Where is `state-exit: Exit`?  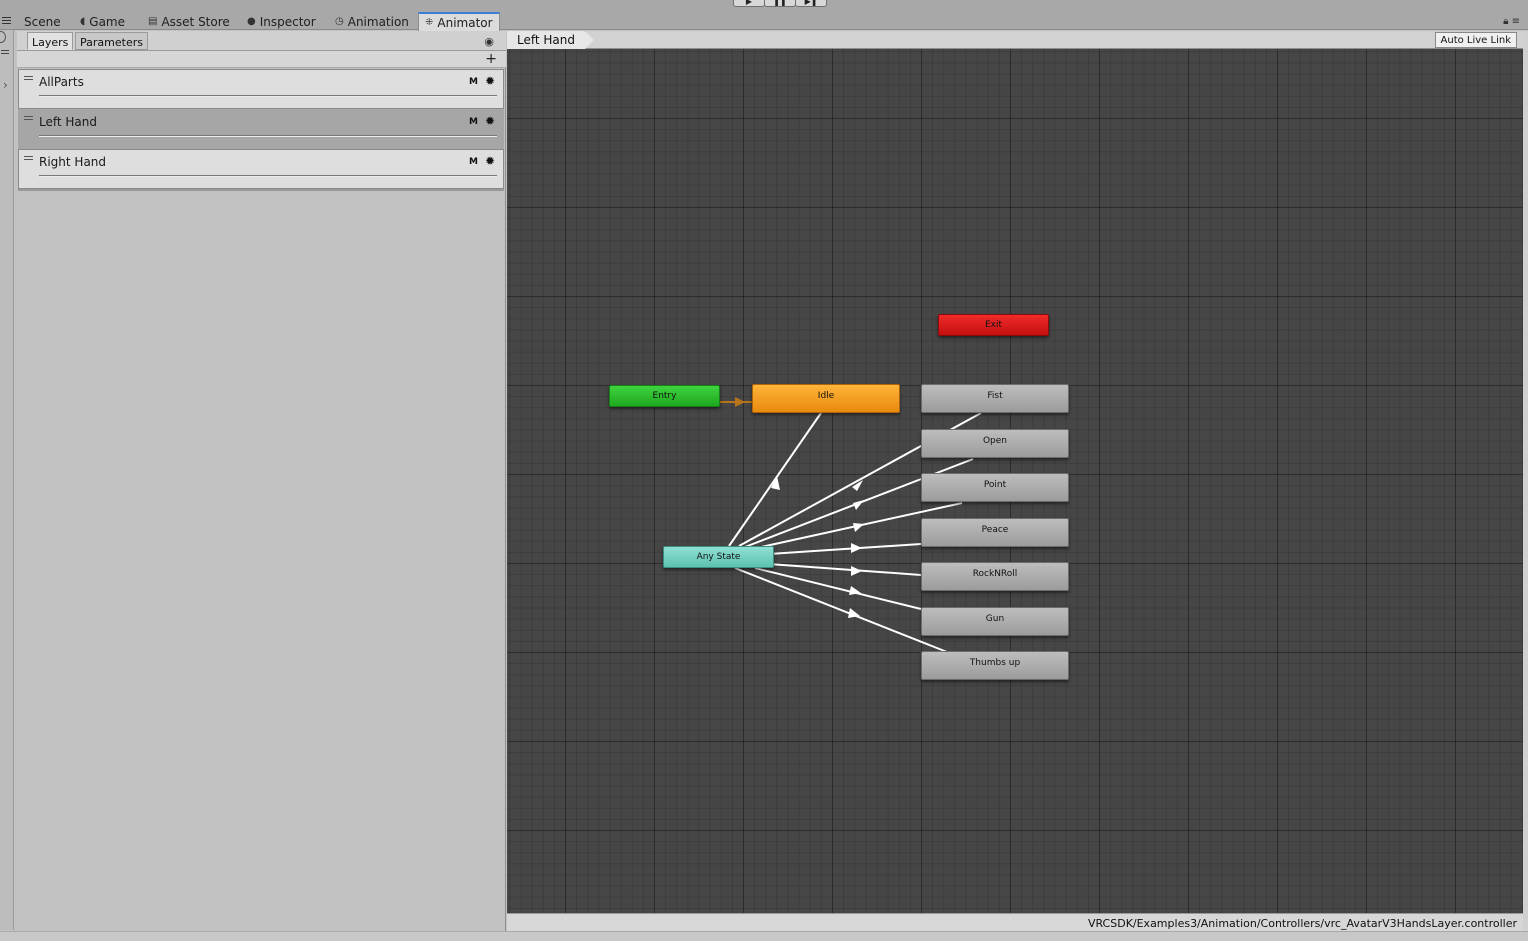
state-exit: Exit is located at coordinates (993, 325).